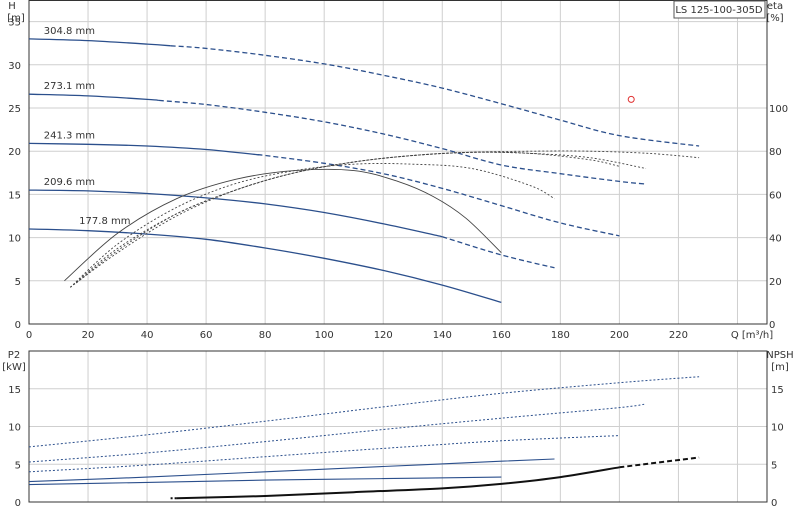 The height and width of the screenshot is (520, 800). I want to click on y2-tick-label-top: 20, so click(775, 282).